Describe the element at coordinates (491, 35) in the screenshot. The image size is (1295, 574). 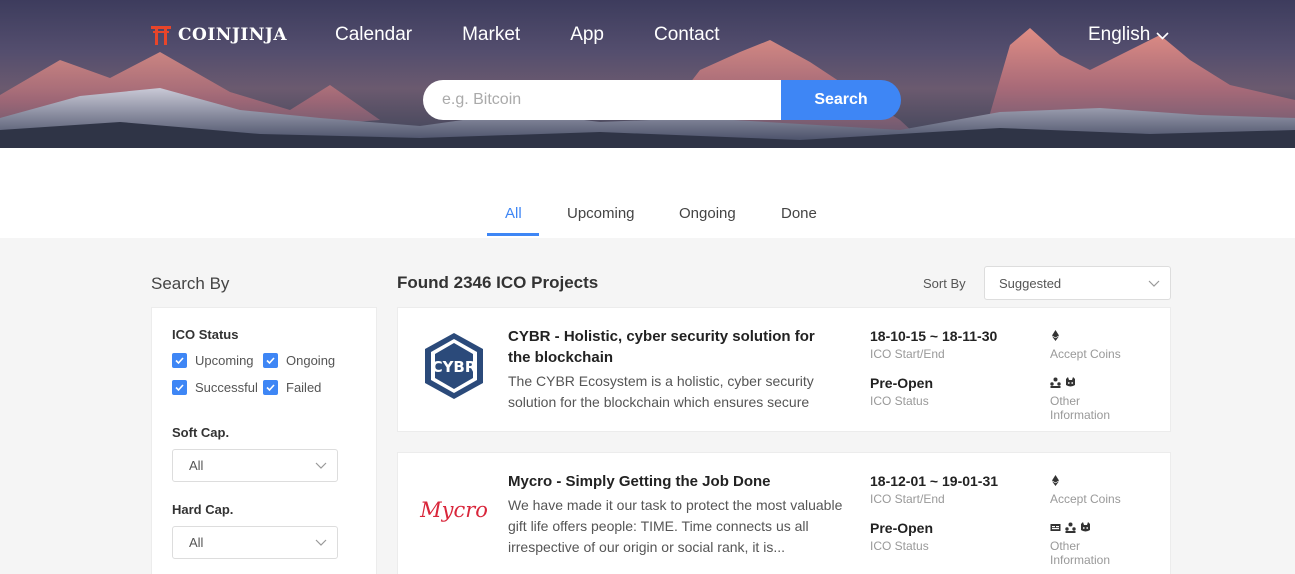
I see `nav-market: Market` at that location.